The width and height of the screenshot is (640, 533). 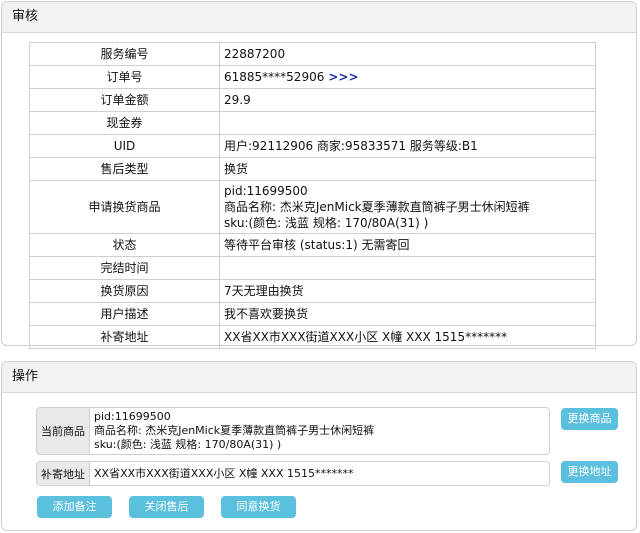 I want to click on table-row: 售后类型 换货, so click(x=312, y=169).